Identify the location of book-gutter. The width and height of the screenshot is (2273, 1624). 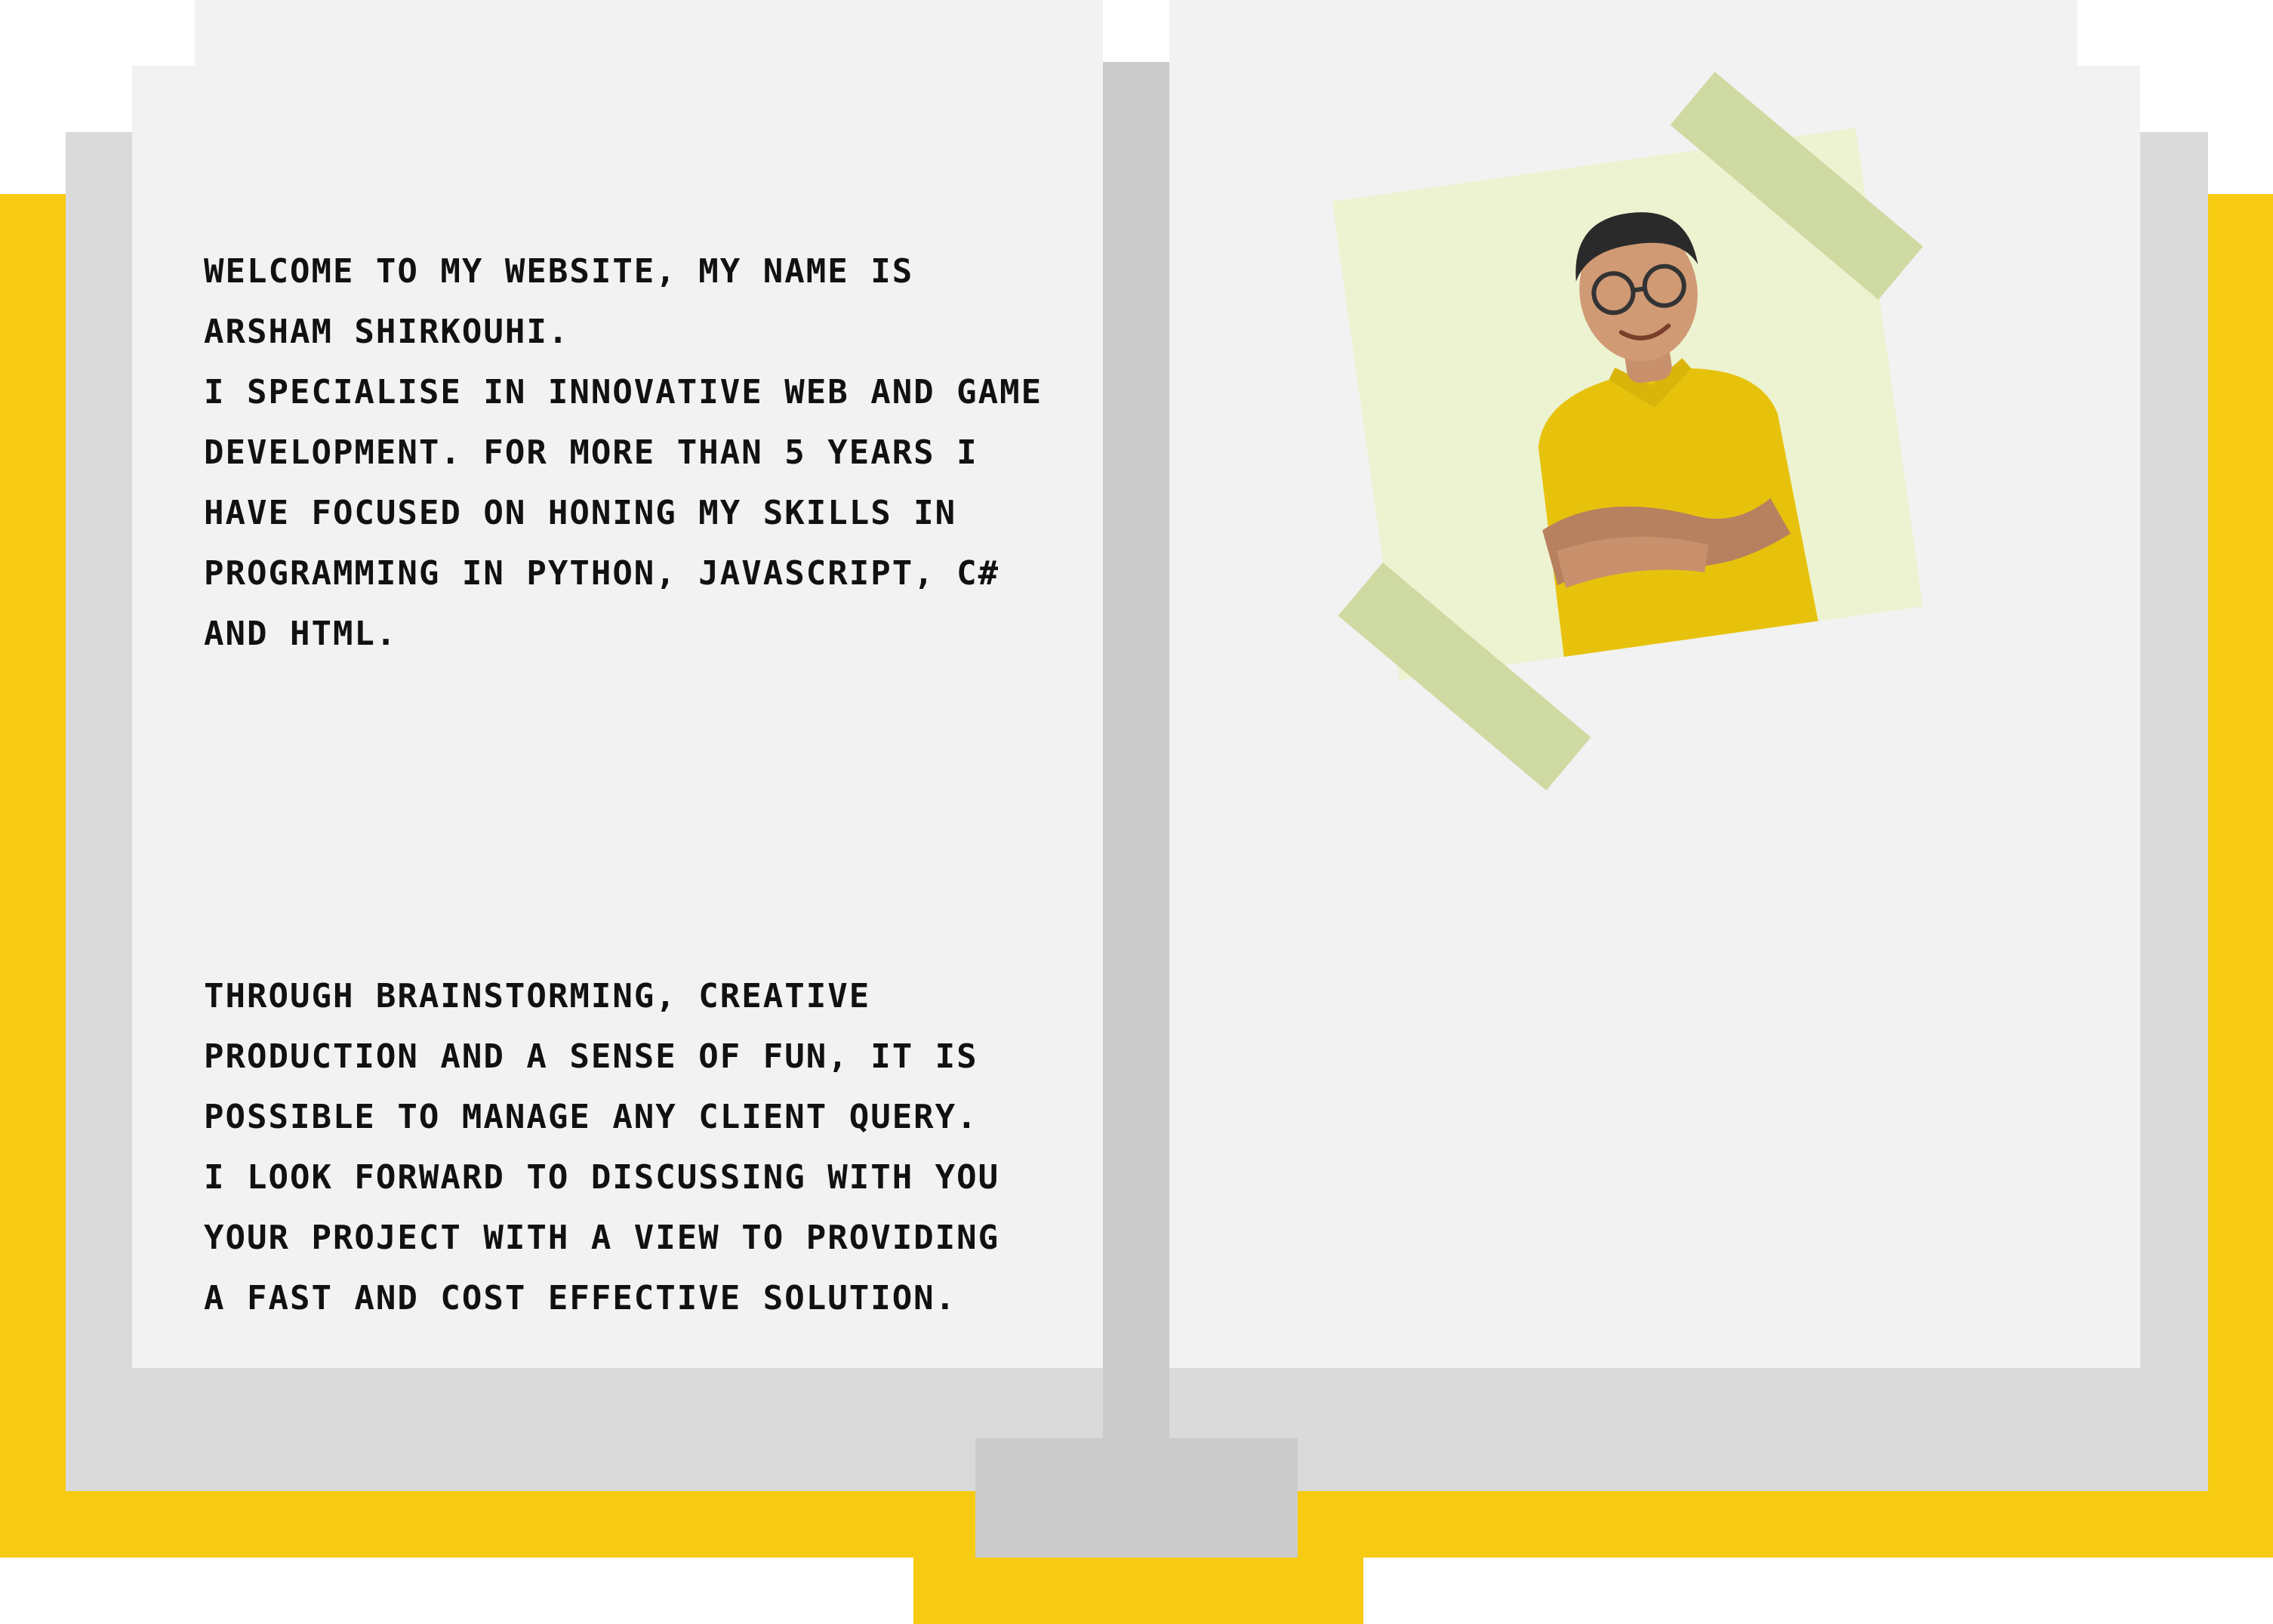
(1136, 779).